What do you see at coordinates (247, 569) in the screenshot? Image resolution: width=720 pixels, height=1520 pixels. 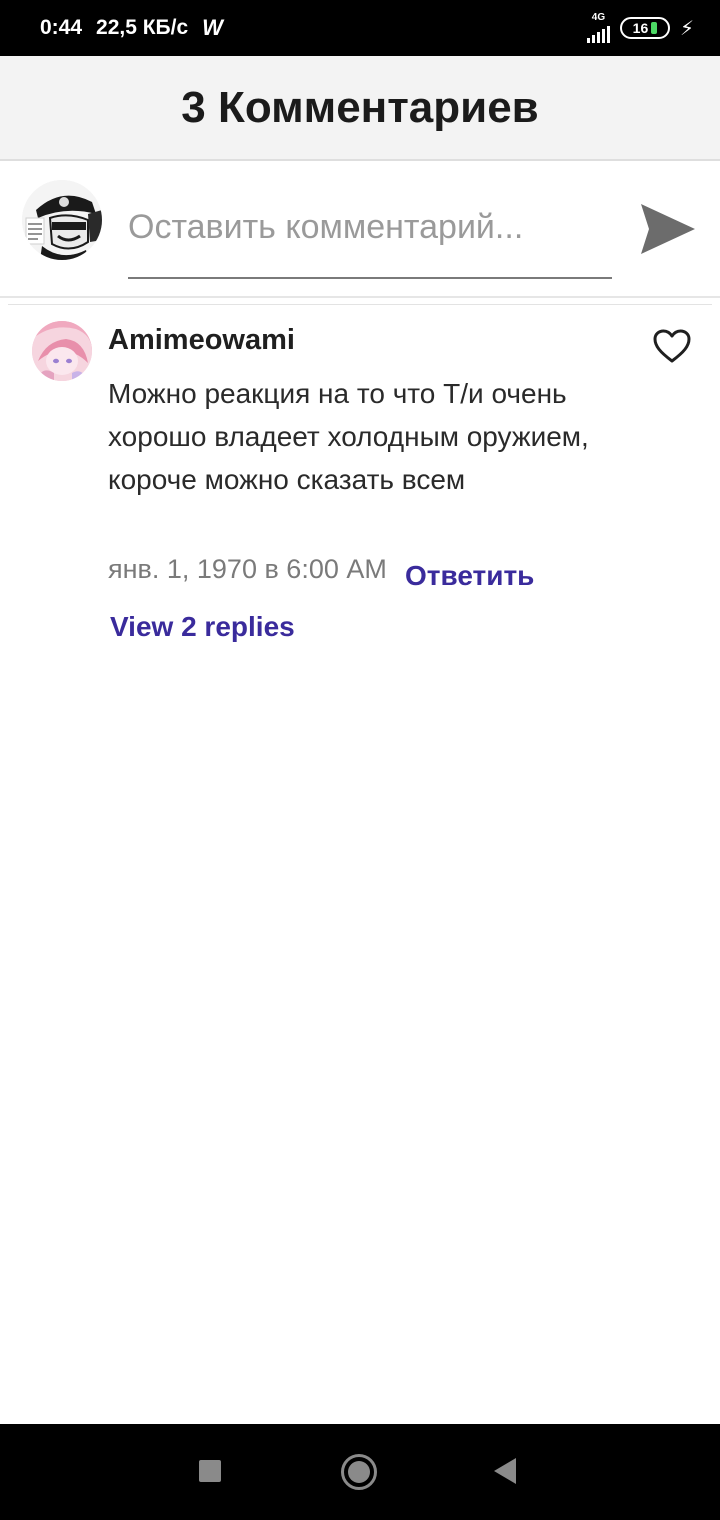 I see `comment-timestamp: янв. 1, 1970 в 6:00 AM` at bounding box center [247, 569].